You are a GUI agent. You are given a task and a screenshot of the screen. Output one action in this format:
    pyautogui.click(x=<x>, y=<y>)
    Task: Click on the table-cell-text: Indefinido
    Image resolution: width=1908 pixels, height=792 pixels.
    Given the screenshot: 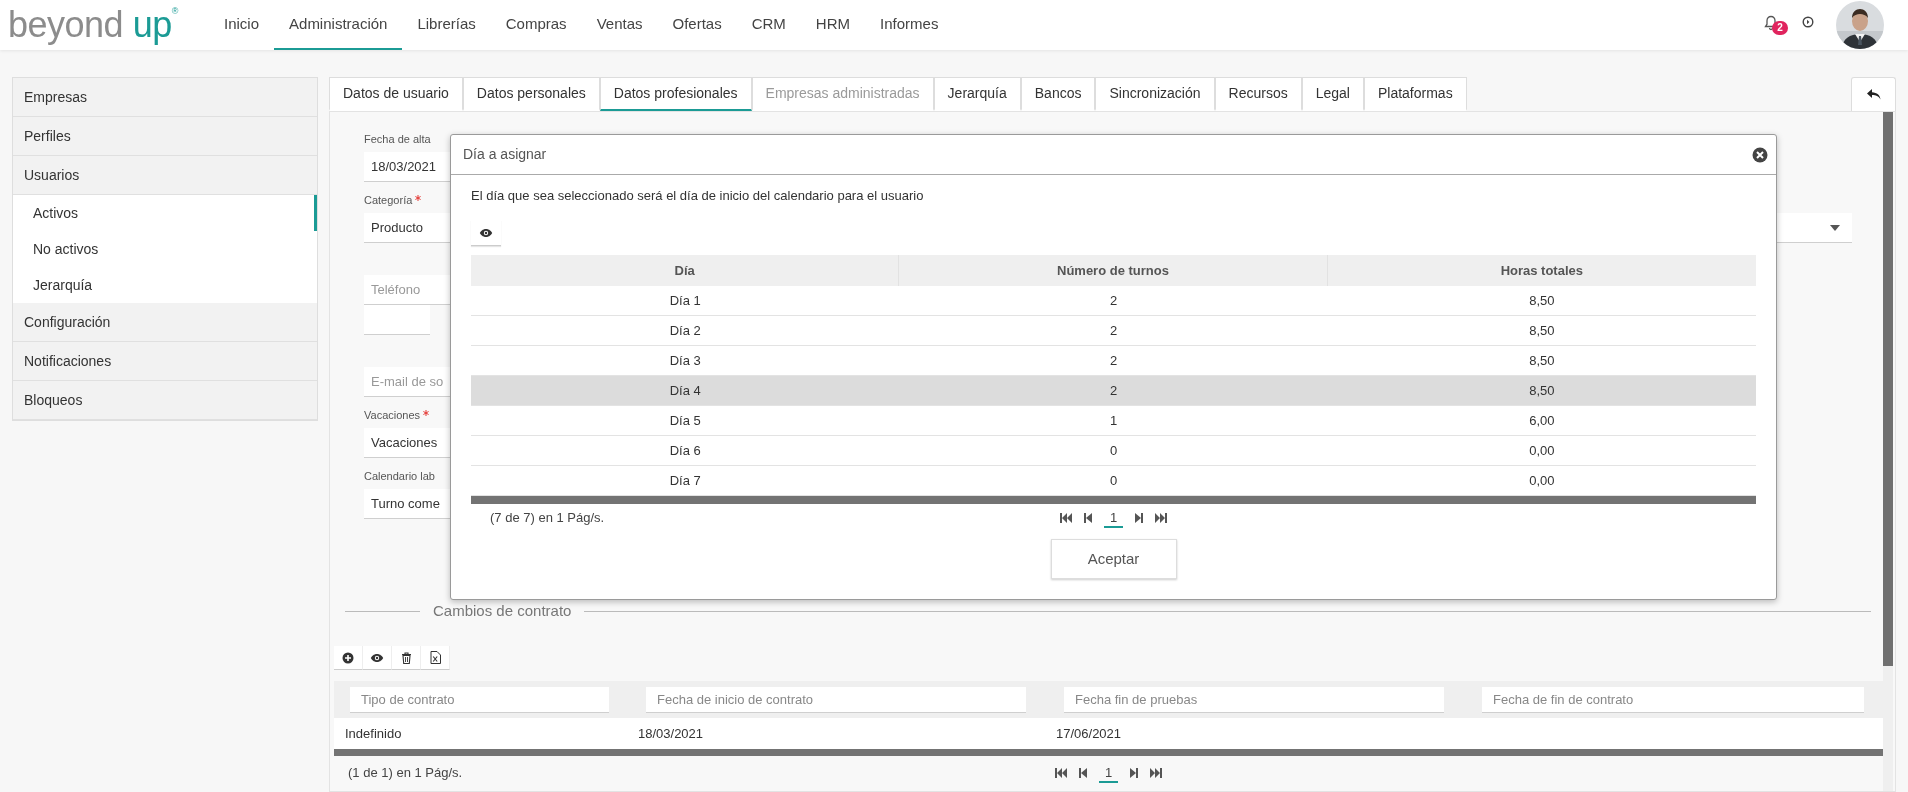 What is the action you would take?
    pyautogui.click(x=373, y=733)
    